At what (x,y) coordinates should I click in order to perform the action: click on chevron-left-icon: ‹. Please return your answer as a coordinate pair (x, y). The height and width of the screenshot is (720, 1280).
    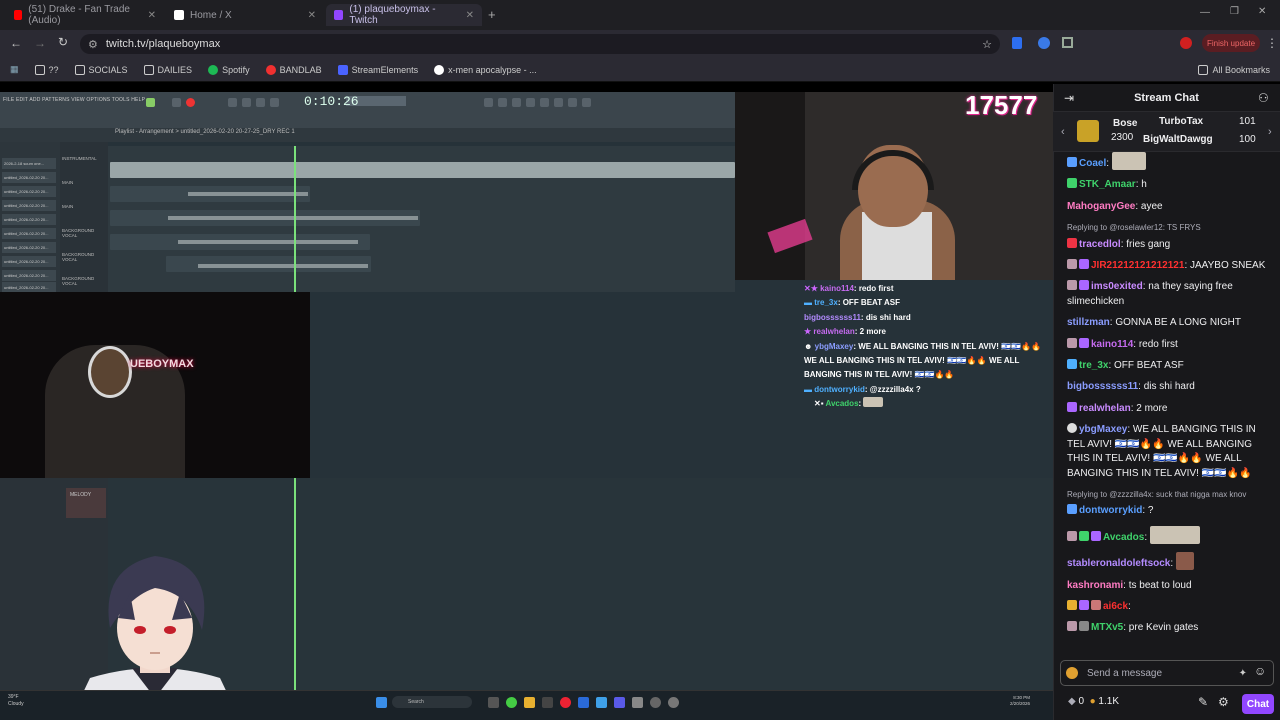
    Looking at the image, I should click on (1063, 132).